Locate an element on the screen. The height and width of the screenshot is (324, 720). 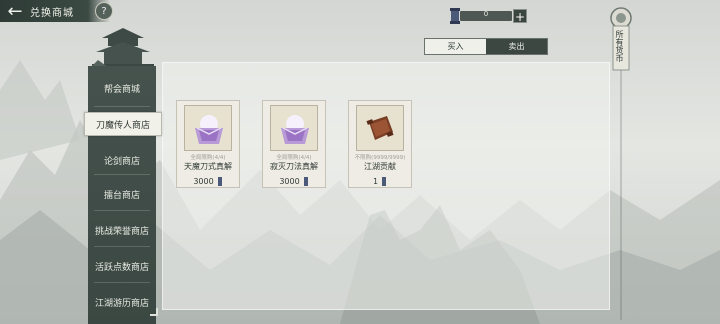
add-currency-button: + is located at coordinates (520, 16).